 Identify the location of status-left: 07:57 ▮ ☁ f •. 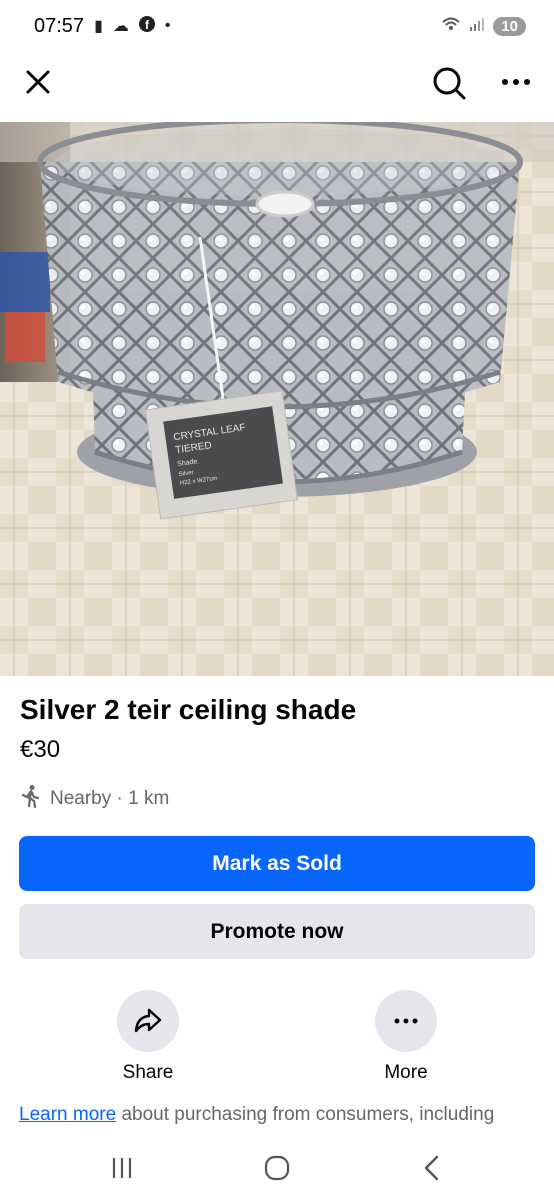
(102, 26).